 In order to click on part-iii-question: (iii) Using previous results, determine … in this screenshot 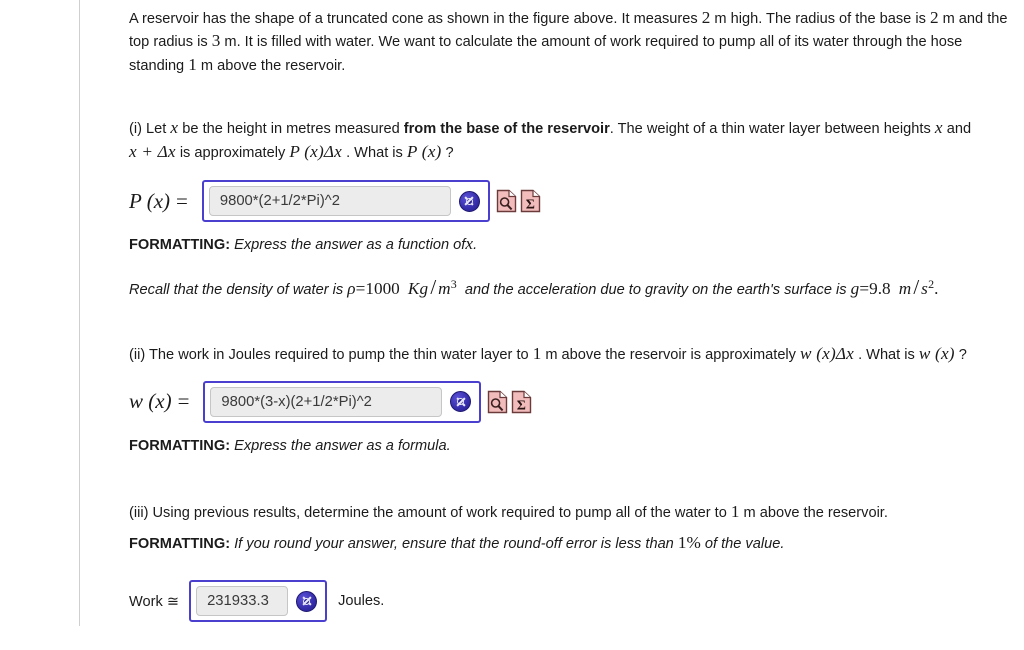, I will do `click(569, 512)`.